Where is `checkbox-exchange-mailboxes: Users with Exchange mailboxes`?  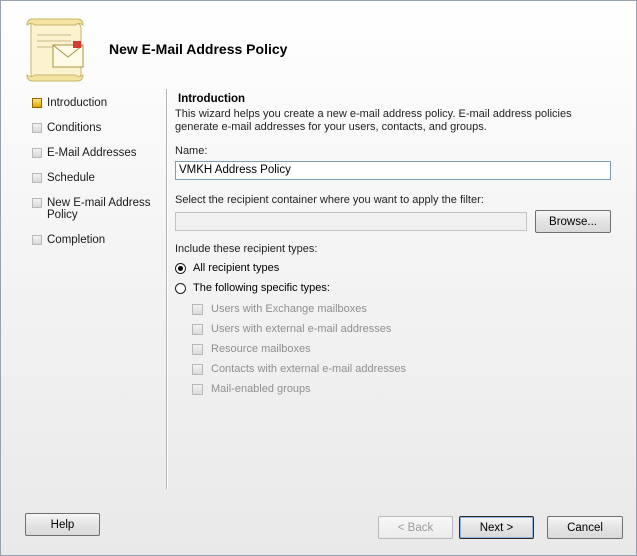 checkbox-exchange-mailboxes: Users with Exchange mailboxes is located at coordinates (279, 309).